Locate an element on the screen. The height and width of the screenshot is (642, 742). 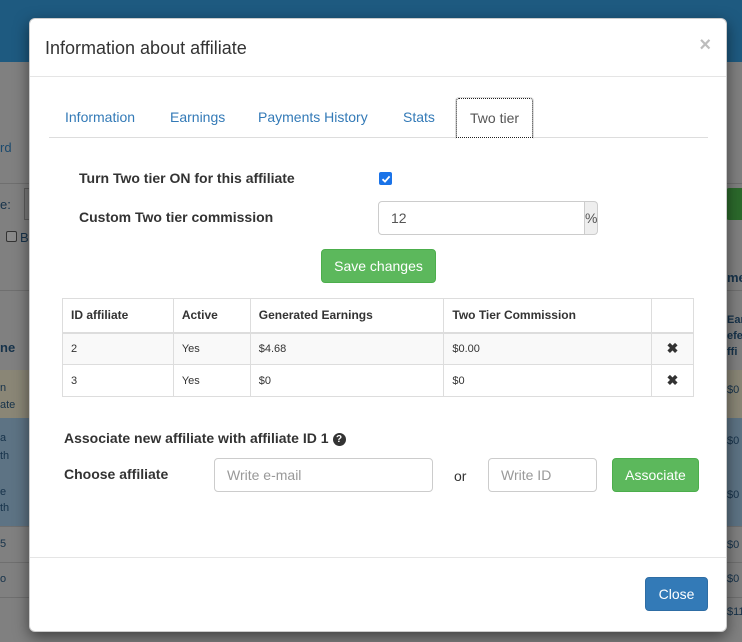
column-header-actions is located at coordinates (672, 316).